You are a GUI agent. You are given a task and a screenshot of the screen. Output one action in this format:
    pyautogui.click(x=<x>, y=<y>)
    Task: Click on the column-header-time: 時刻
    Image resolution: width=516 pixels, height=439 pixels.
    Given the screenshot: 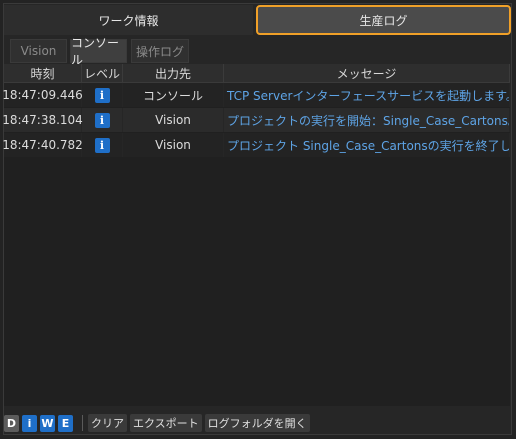 What is the action you would take?
    pyautogui.click(x=43, y=73)
    